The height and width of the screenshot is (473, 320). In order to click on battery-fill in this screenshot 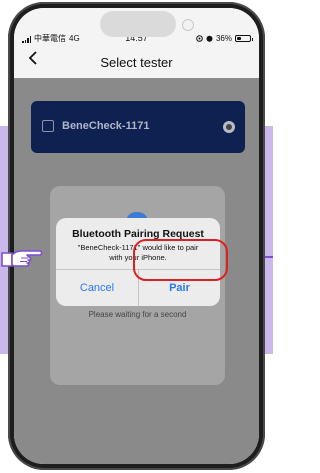, I will do `click(239, 38)`.